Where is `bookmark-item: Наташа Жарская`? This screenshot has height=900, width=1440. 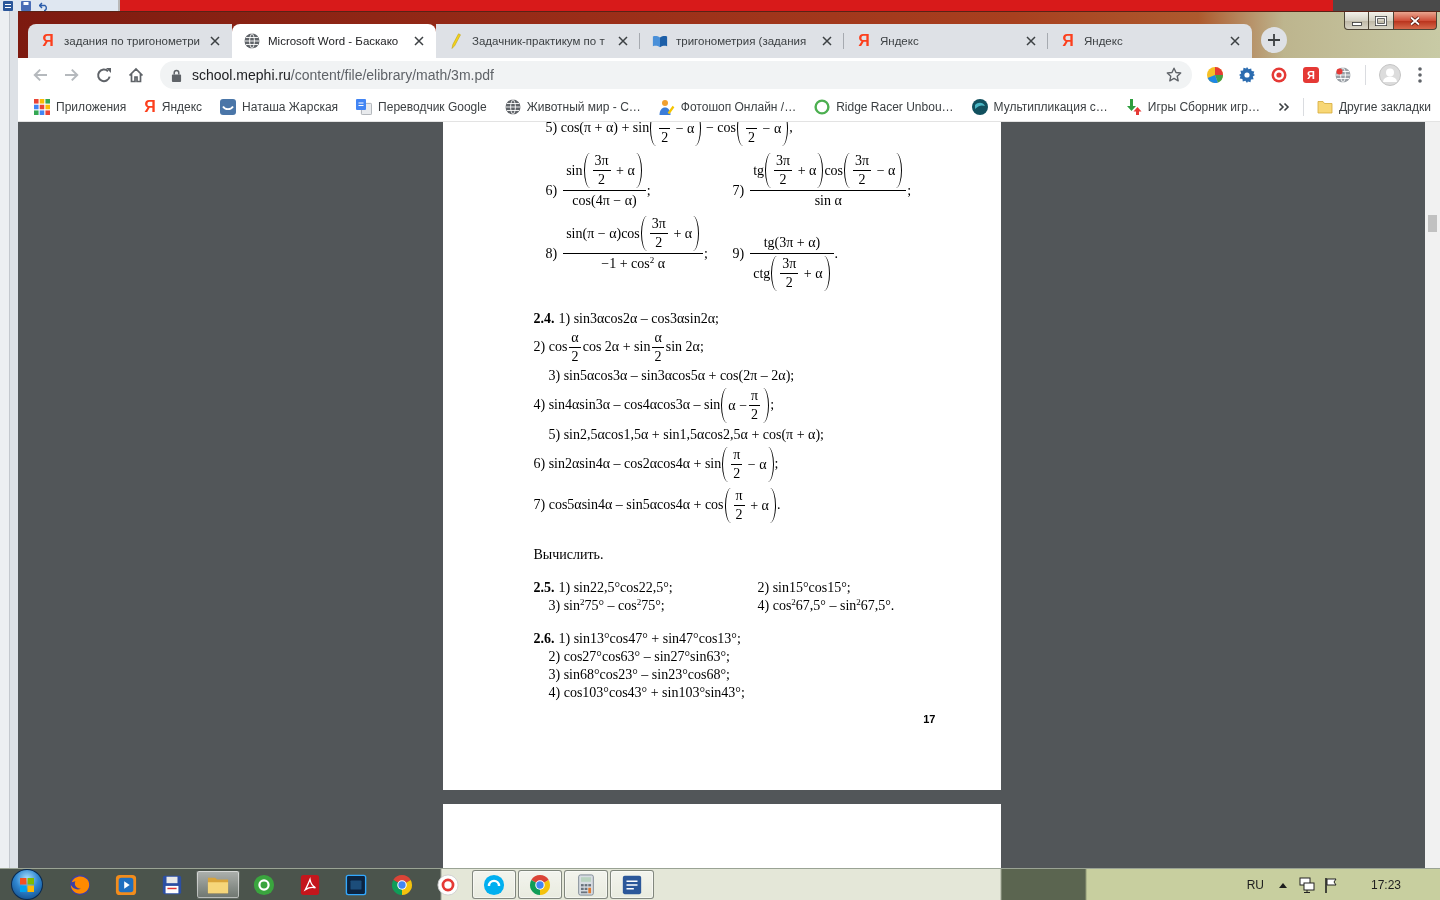 bookmark-item: Наташа Жарская is located at coordinates (279, 106).